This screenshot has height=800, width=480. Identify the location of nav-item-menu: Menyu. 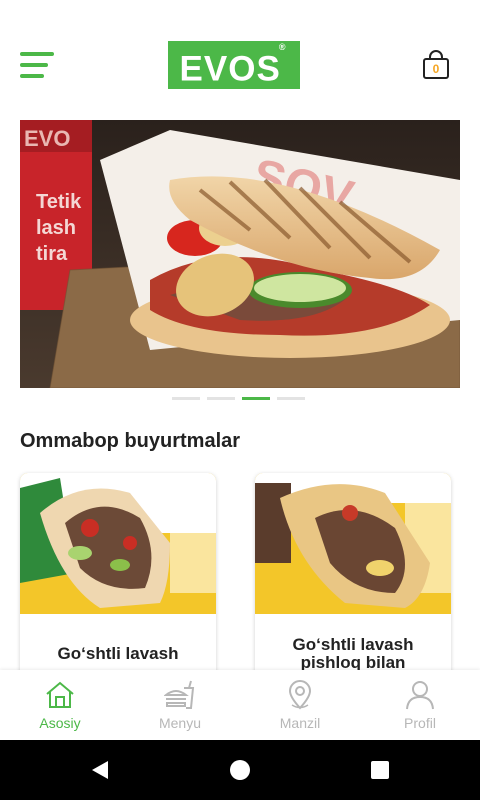
(180, 705).